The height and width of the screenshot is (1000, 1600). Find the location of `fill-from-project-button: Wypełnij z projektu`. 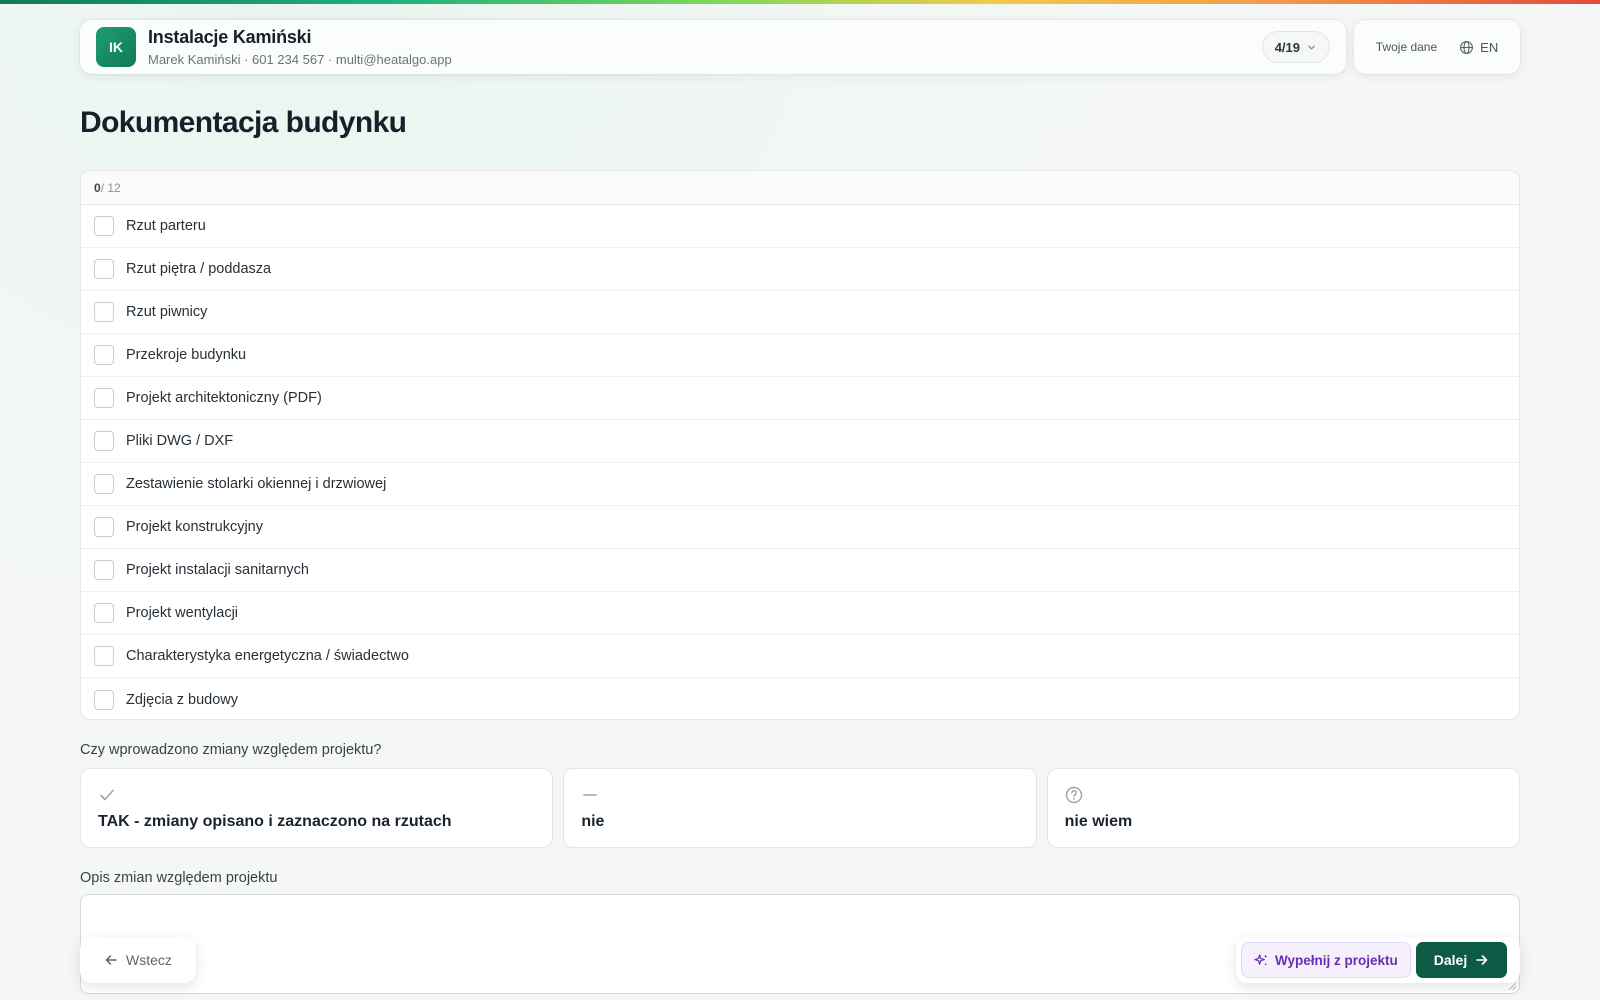

fill-from-project-button: Wypełnij z projektu is located at coordinates (1326, 960).